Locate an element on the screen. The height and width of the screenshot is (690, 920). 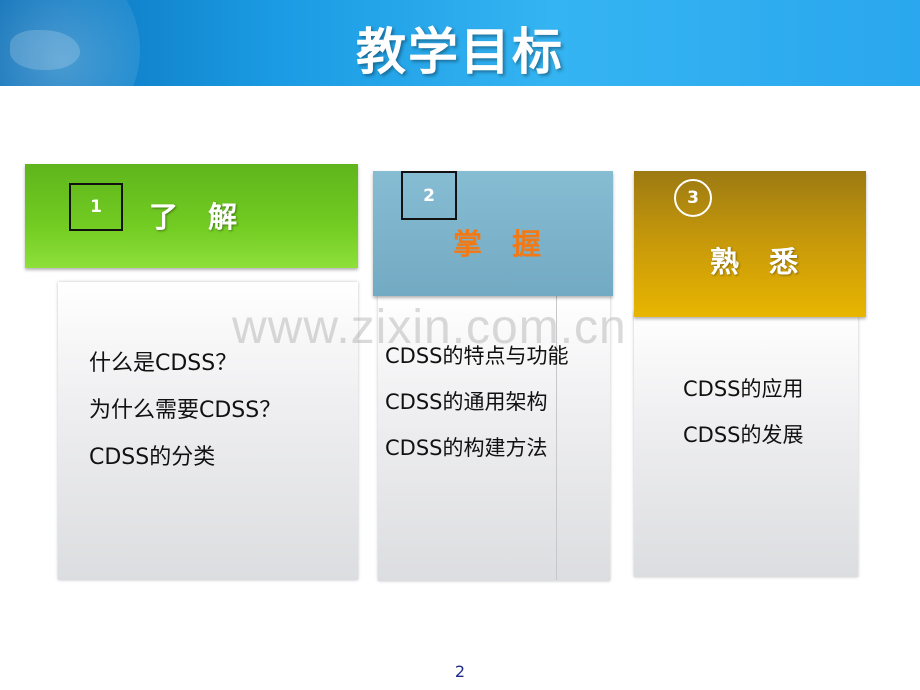
list-item: CDSS的分类 is located at coordinates (152, 457).